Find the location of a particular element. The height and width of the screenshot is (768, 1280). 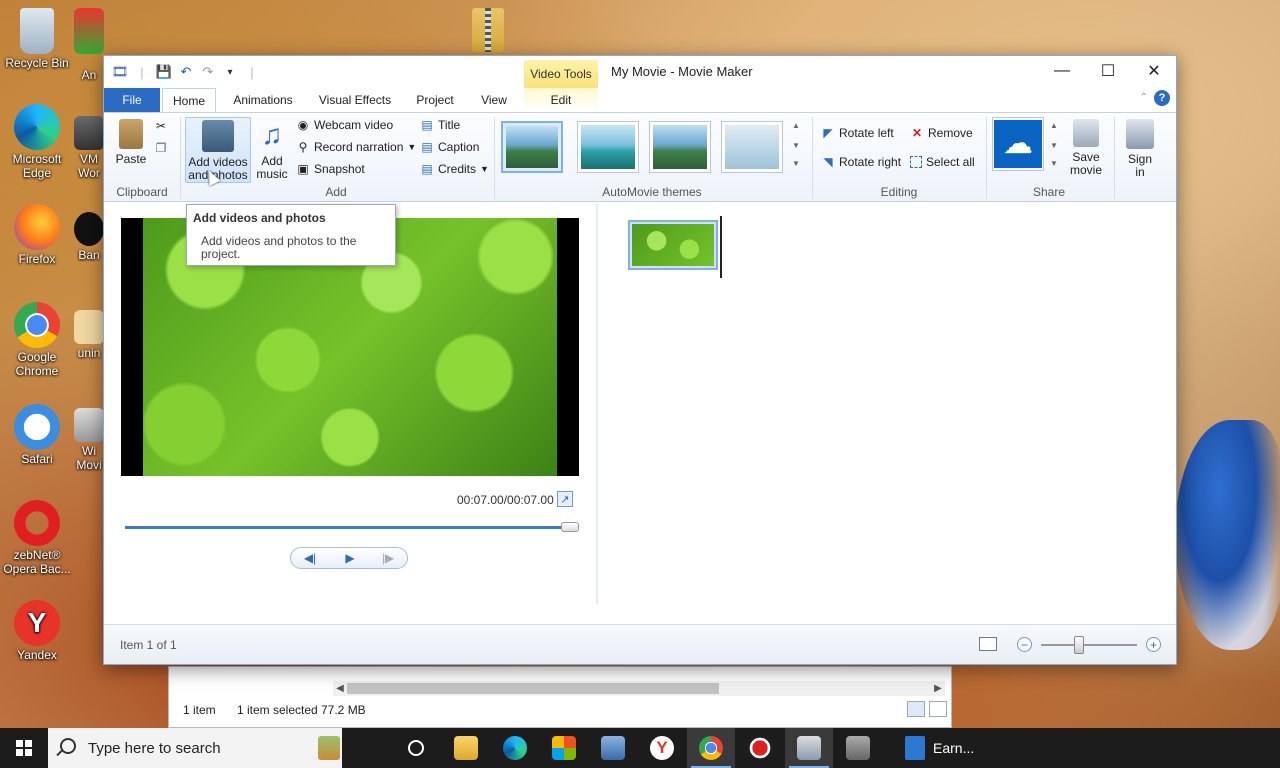

tab-animations: Animations is located at coordinates (263, 100).